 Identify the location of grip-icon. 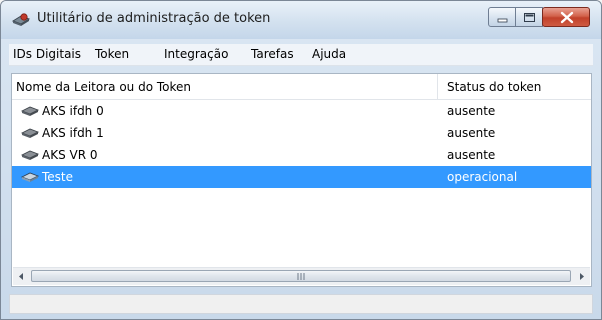
(301, 276).